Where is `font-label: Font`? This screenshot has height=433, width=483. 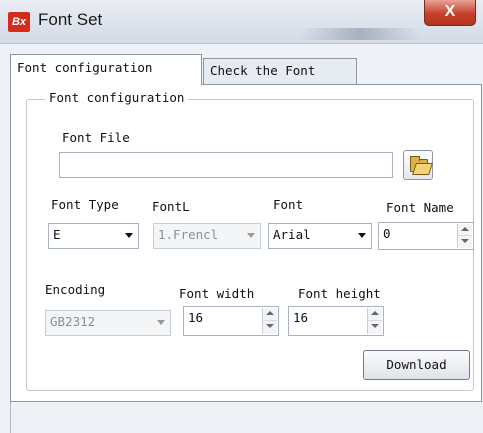
font-label: Font is located at coordinates (288, 204).